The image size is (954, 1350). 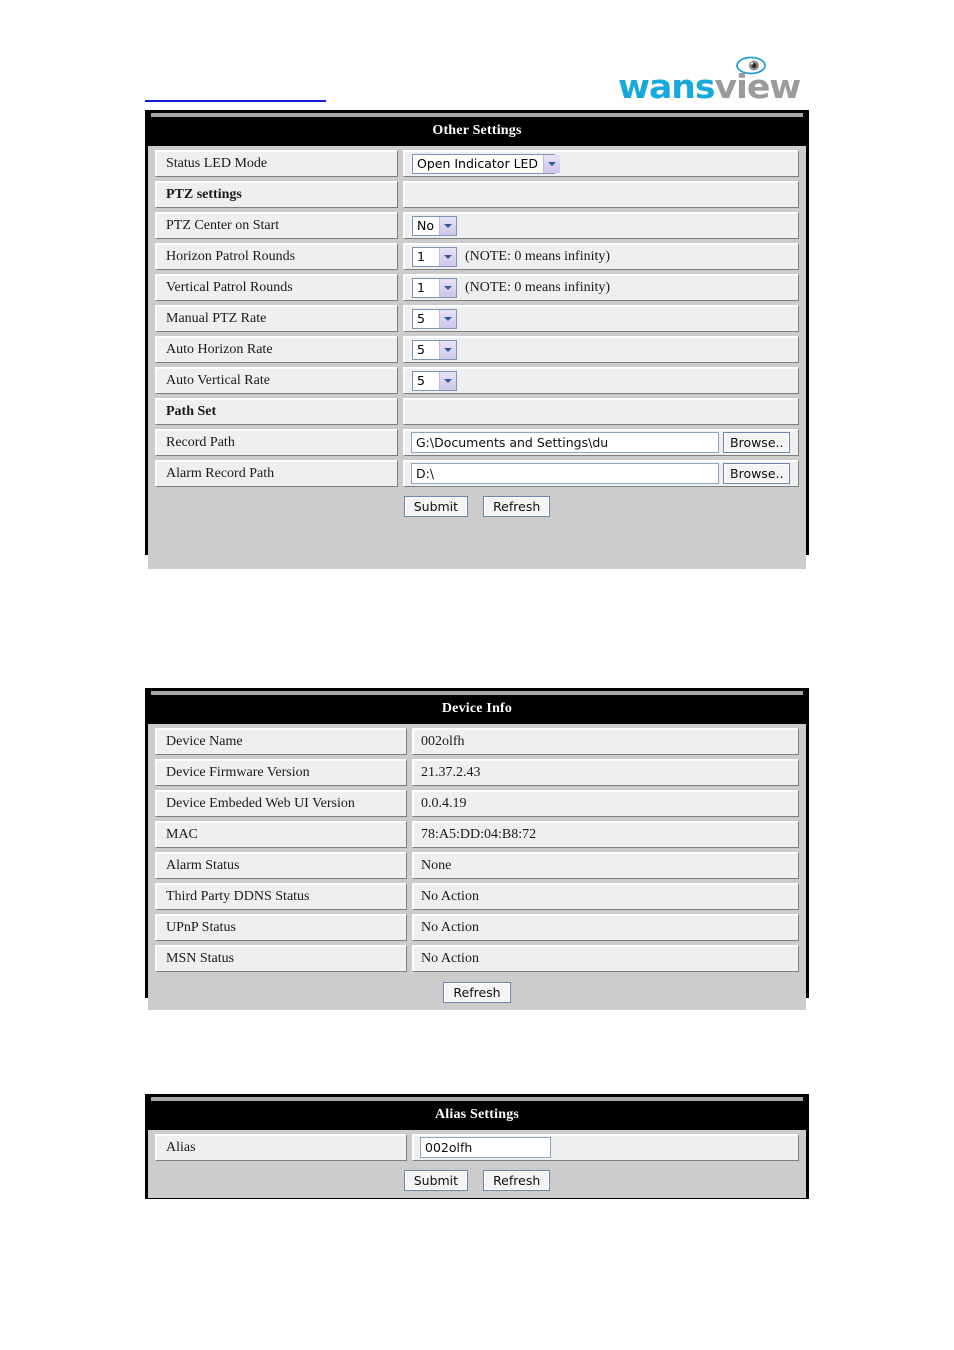 What do you see at coordinates (276, 194) in the screenshot?
I see `row-label: PTZ settings` at bounding box center [276, 194].